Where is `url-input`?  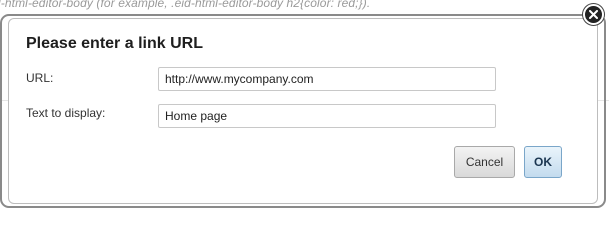
url-input is located at coordinates (327, 79).